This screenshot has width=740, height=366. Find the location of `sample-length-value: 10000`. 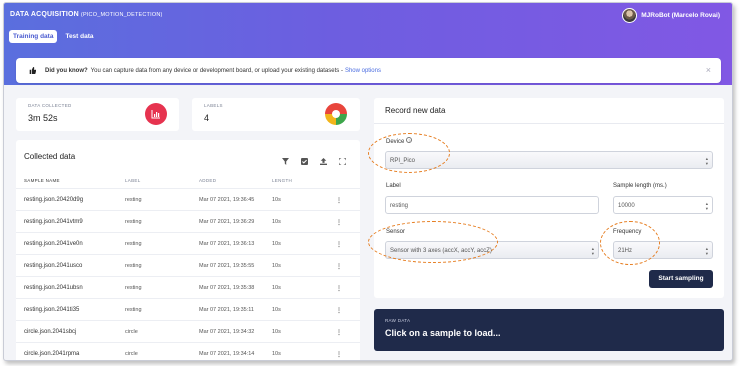

sample-length-value: 10000 is located at coordinates (626, 206).